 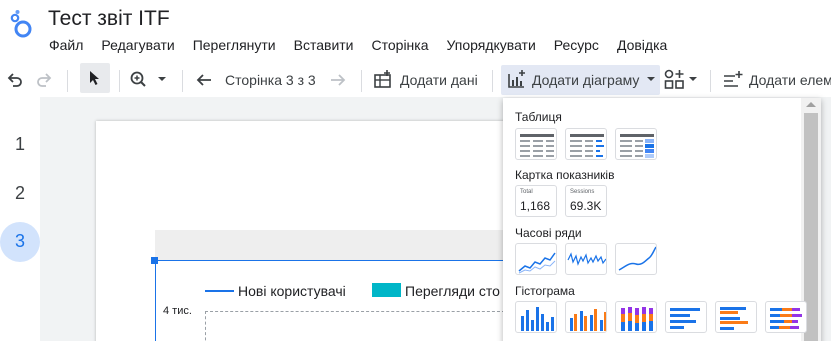 I want to click on add-chart-button: Додати діаграму, so click(x=580, y=80).